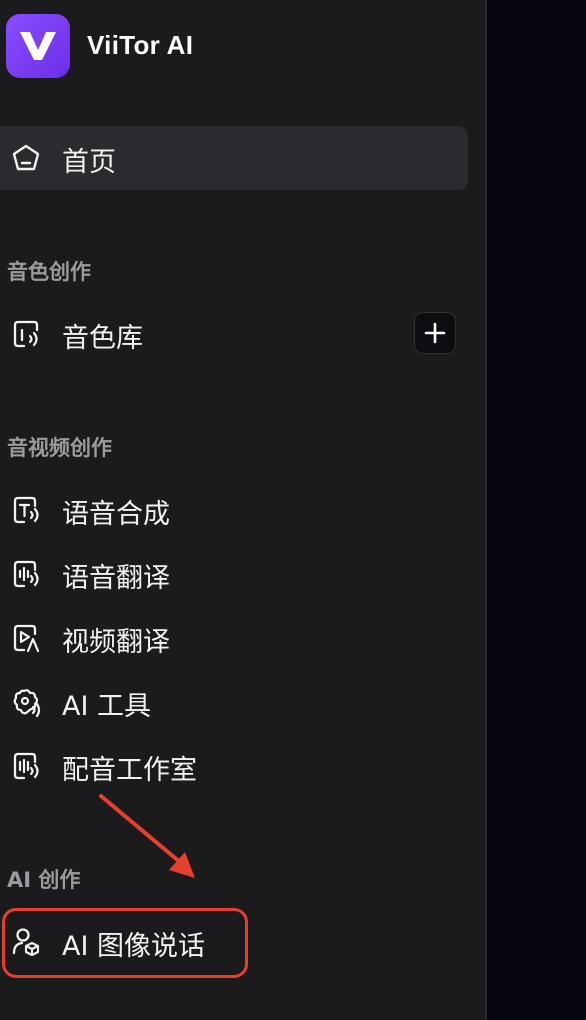 This screenshot has height=1020, width=586. Describe the element at coordinates (44, 880) in the screenshot. I see `section-title-ai-creation: AI 创作` at that location.